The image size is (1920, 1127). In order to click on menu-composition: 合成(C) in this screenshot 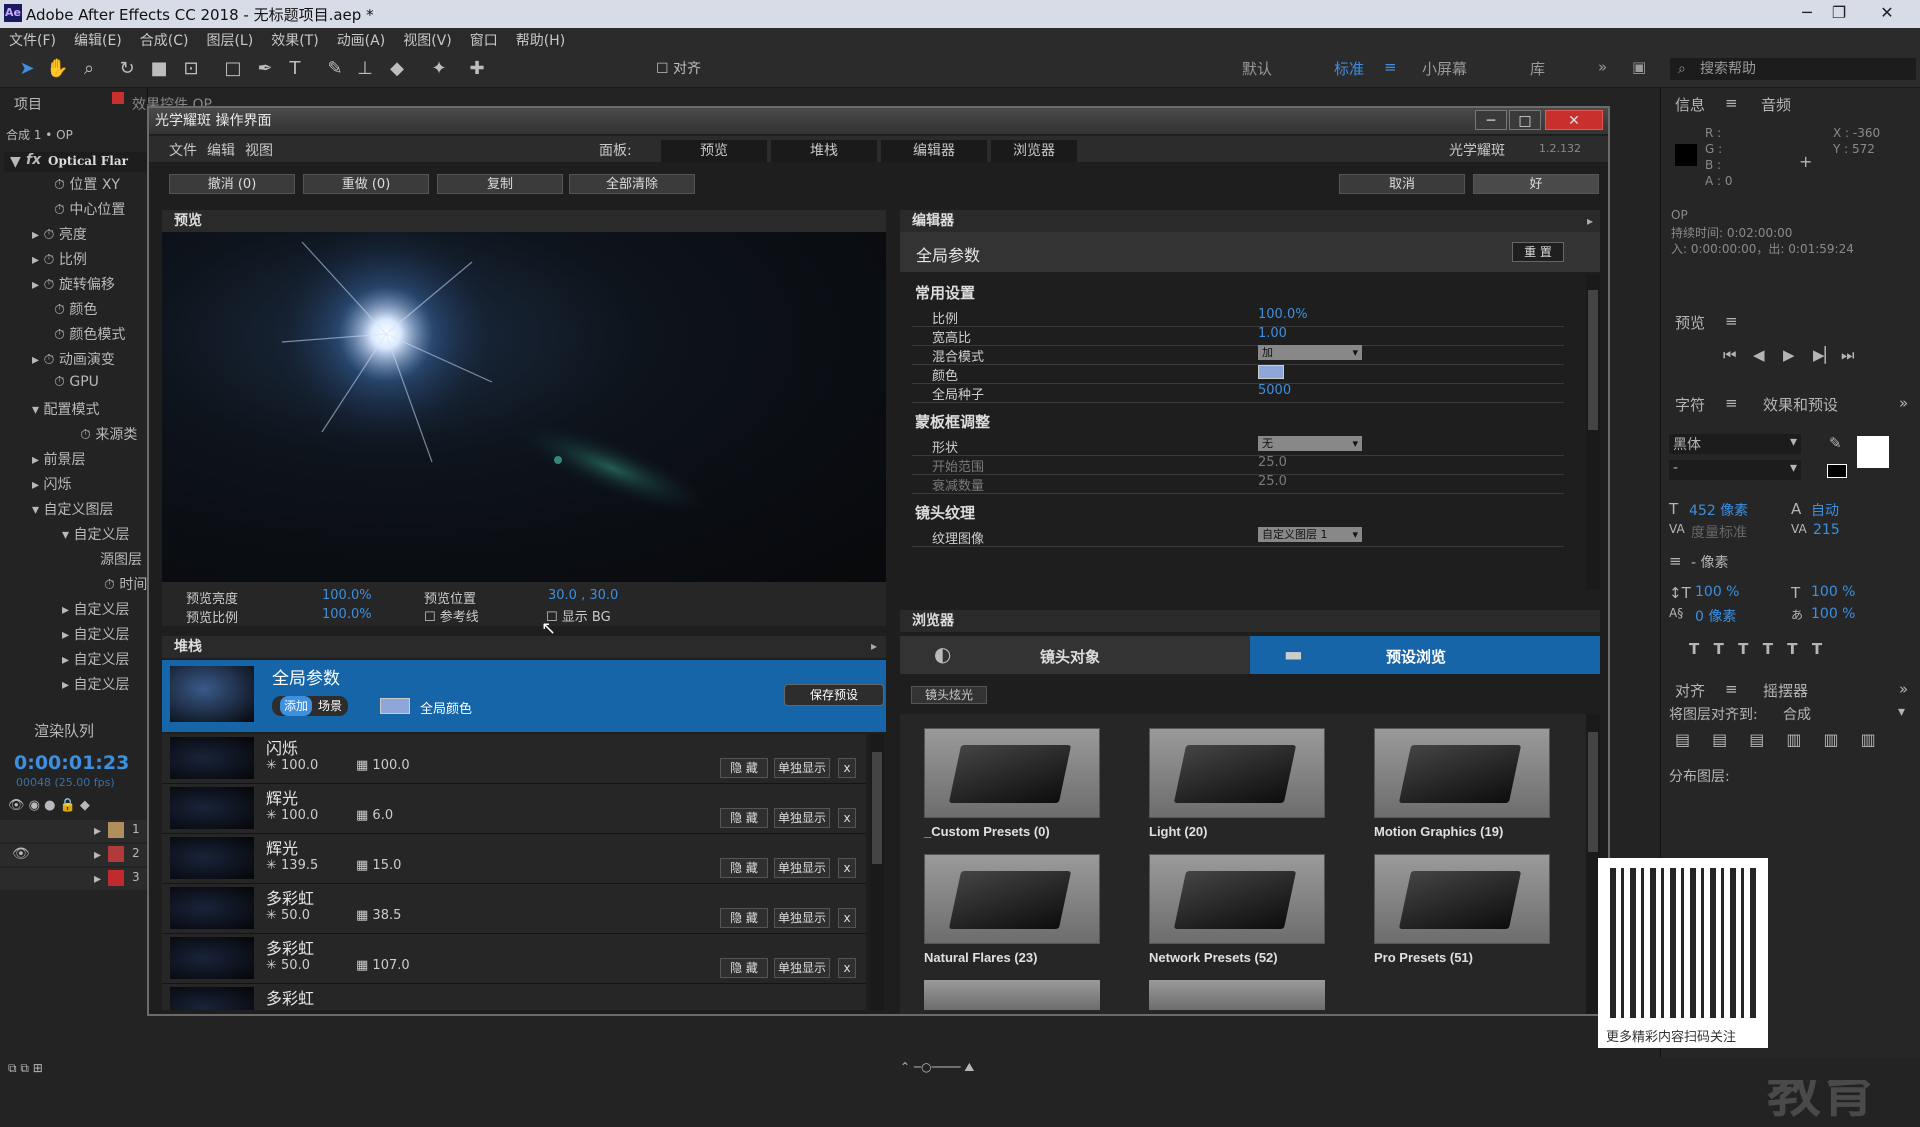, I will do `click(164, 39)`.